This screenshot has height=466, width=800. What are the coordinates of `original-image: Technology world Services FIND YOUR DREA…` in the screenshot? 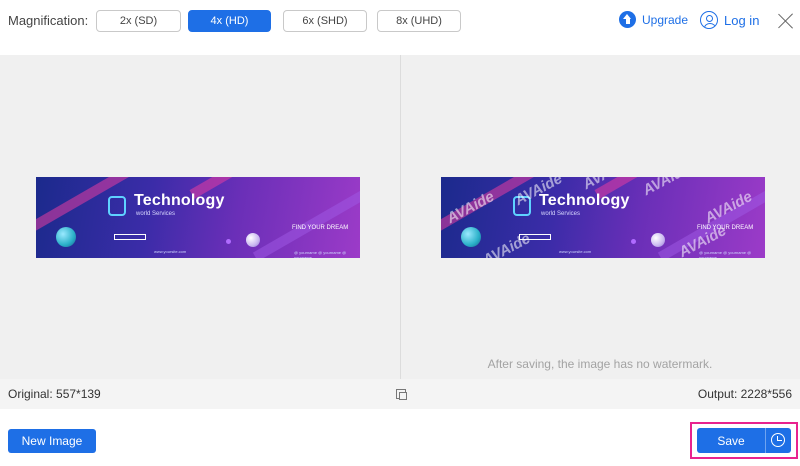 It's located at (198, 217).